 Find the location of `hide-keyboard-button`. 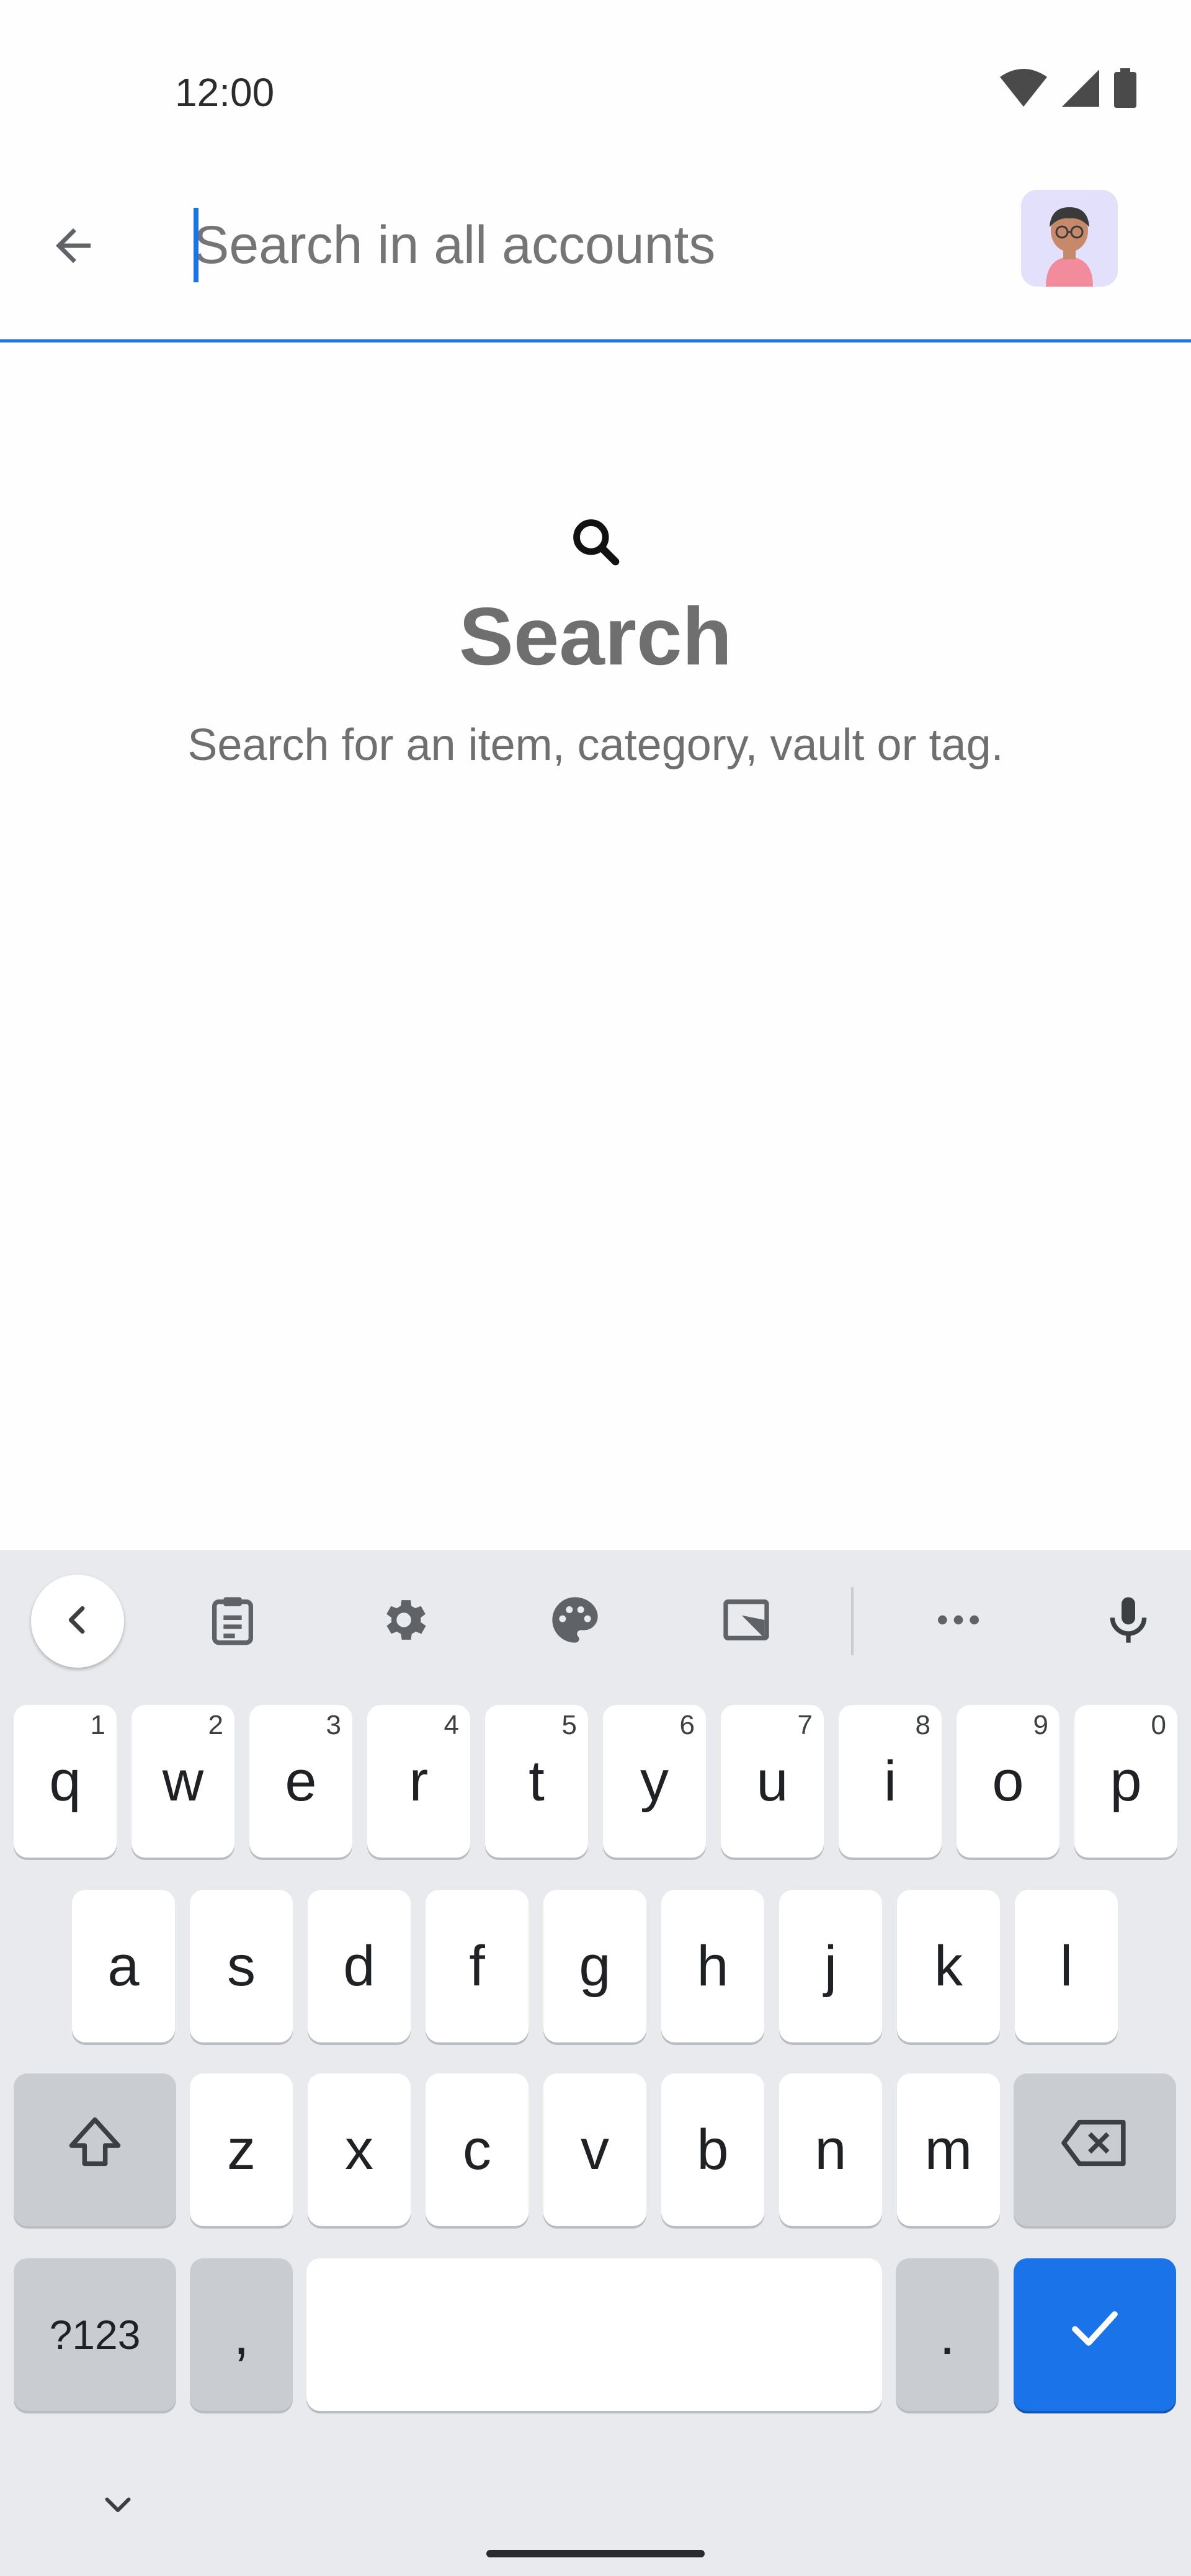

hide-keyboard-button is located at coordinates (118, 2505).